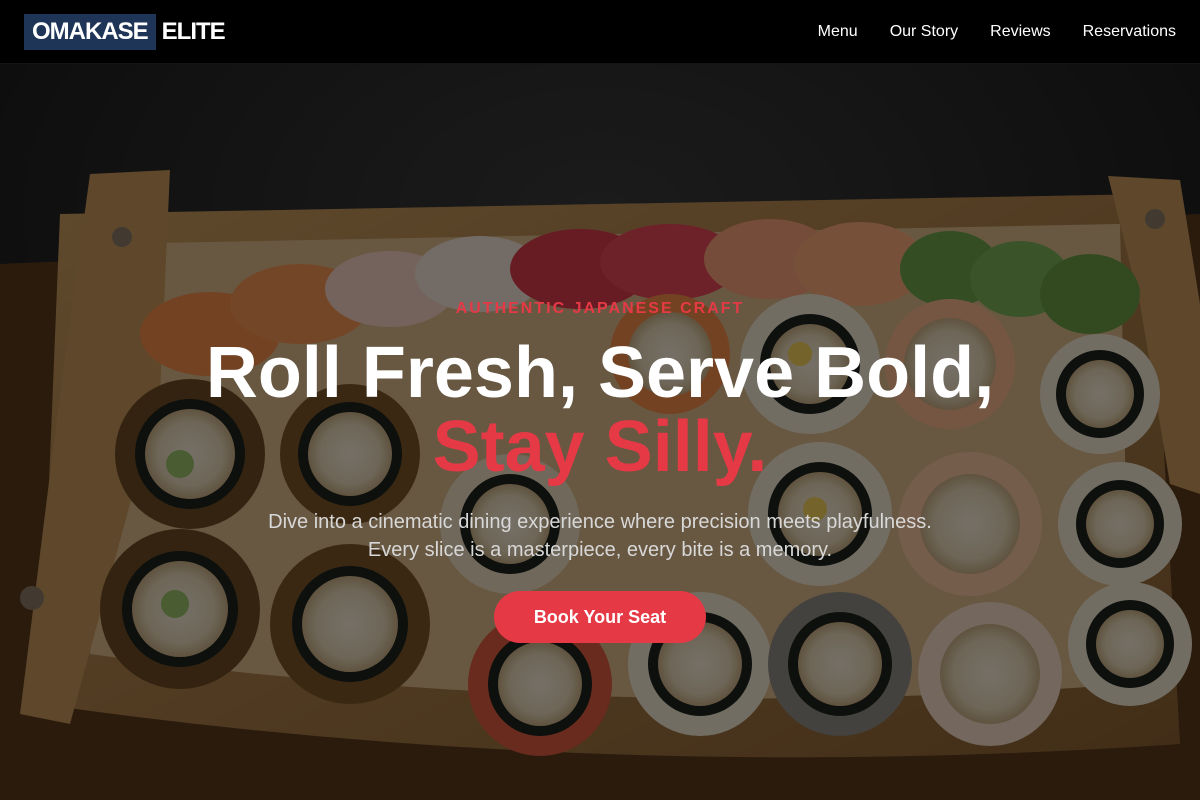 This screenshot has width=1200, height=800. I want to click on hero-headline-line1: Roll Fresh, Serve Bold,, so click(600, 373).